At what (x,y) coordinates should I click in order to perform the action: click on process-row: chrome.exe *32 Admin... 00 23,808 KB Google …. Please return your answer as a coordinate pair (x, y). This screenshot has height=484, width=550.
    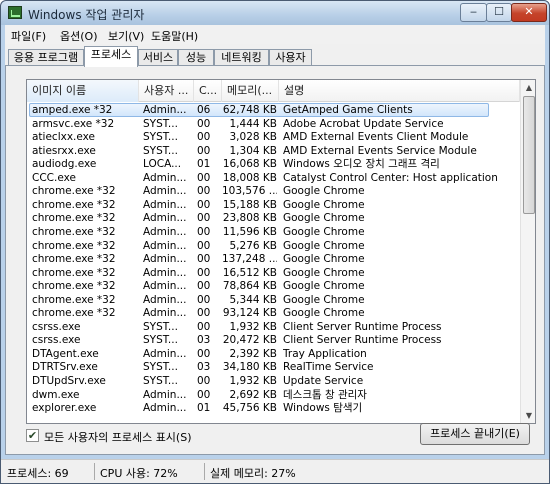
    Looking at the image, I should click on (273, 218).